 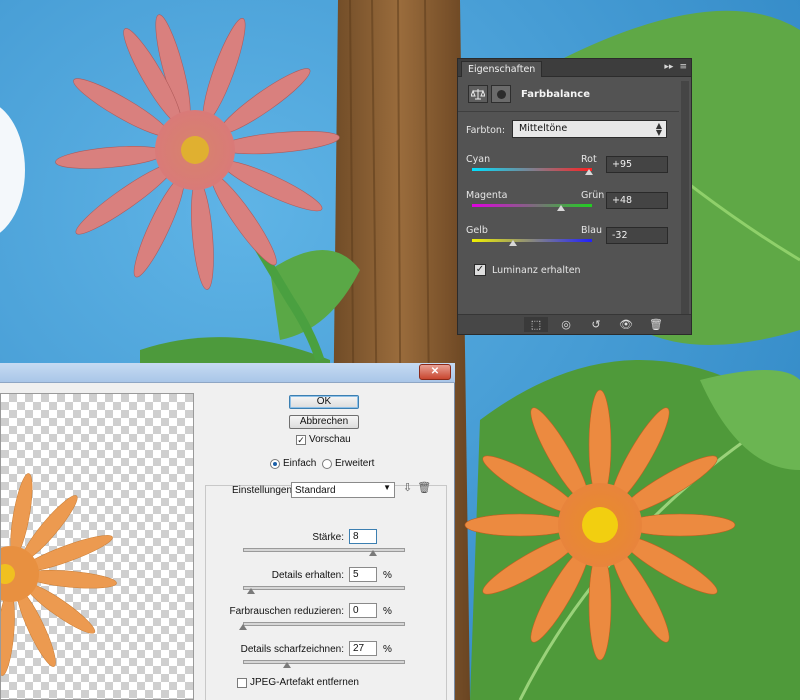 I want to click on slider-right-label: Blau, so click(x=591, y=230).